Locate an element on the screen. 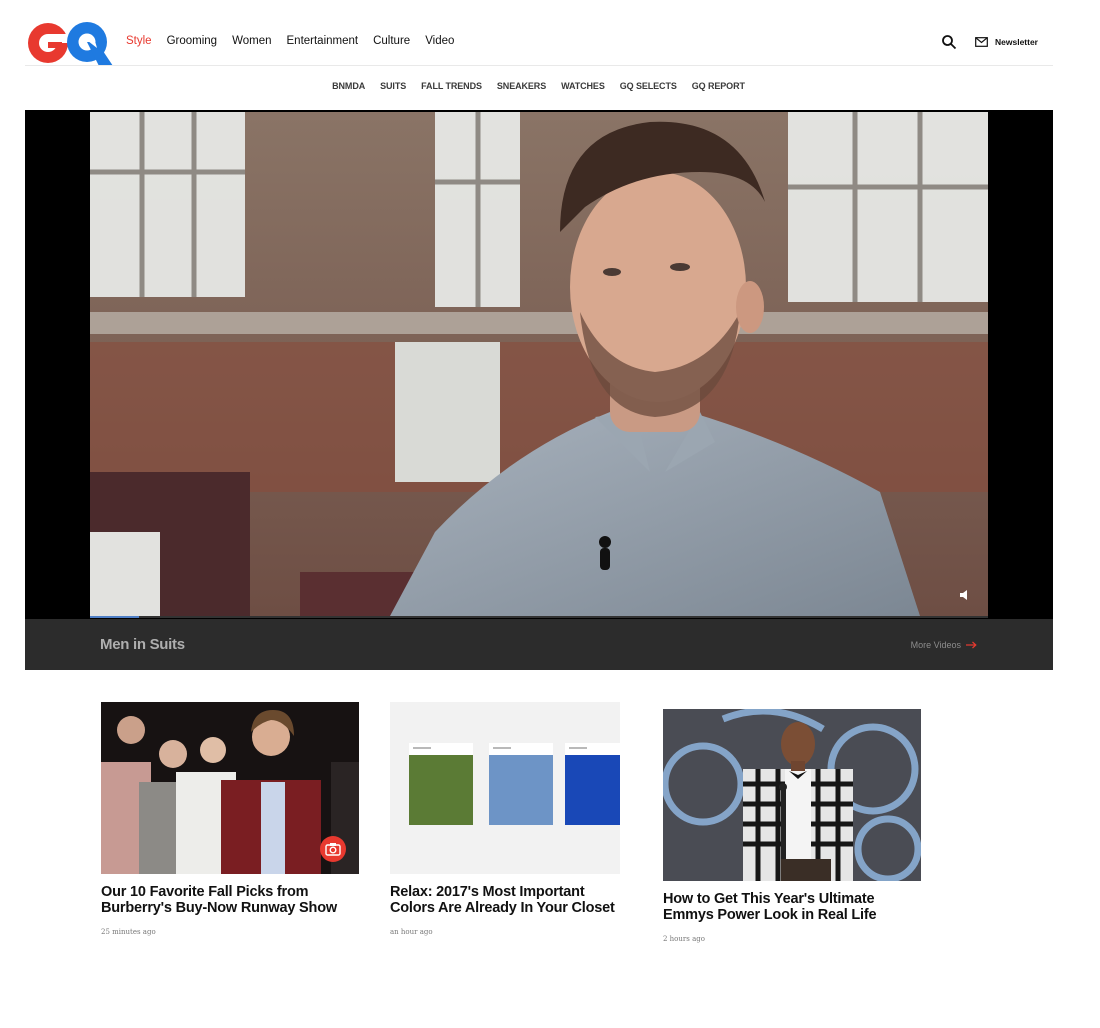 This screenshot has width=1100, height=1028. header-actions: Newsletter is located at coordinates (989, 42).